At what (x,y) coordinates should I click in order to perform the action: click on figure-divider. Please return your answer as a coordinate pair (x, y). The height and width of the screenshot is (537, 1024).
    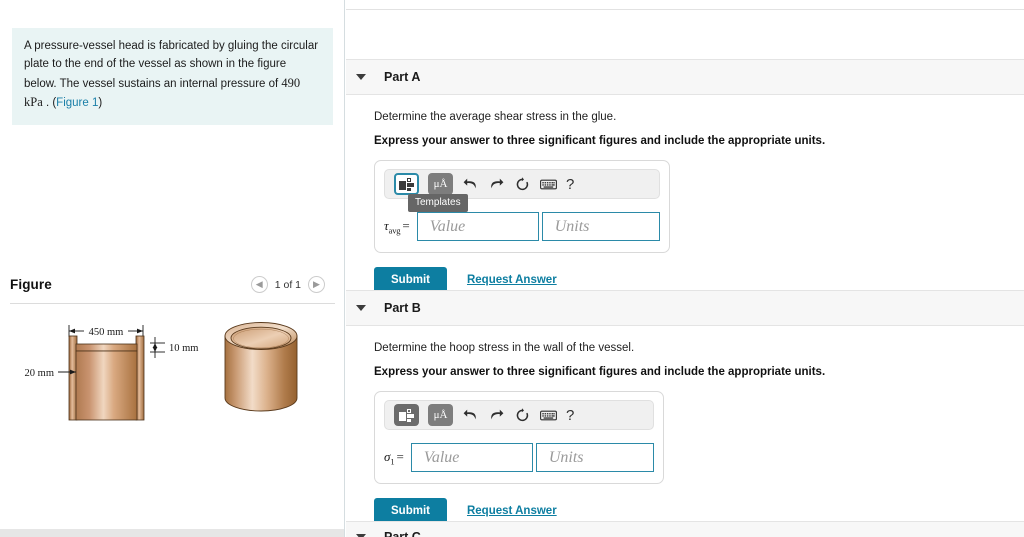
    Looking at the image, I should click on (172, 303).